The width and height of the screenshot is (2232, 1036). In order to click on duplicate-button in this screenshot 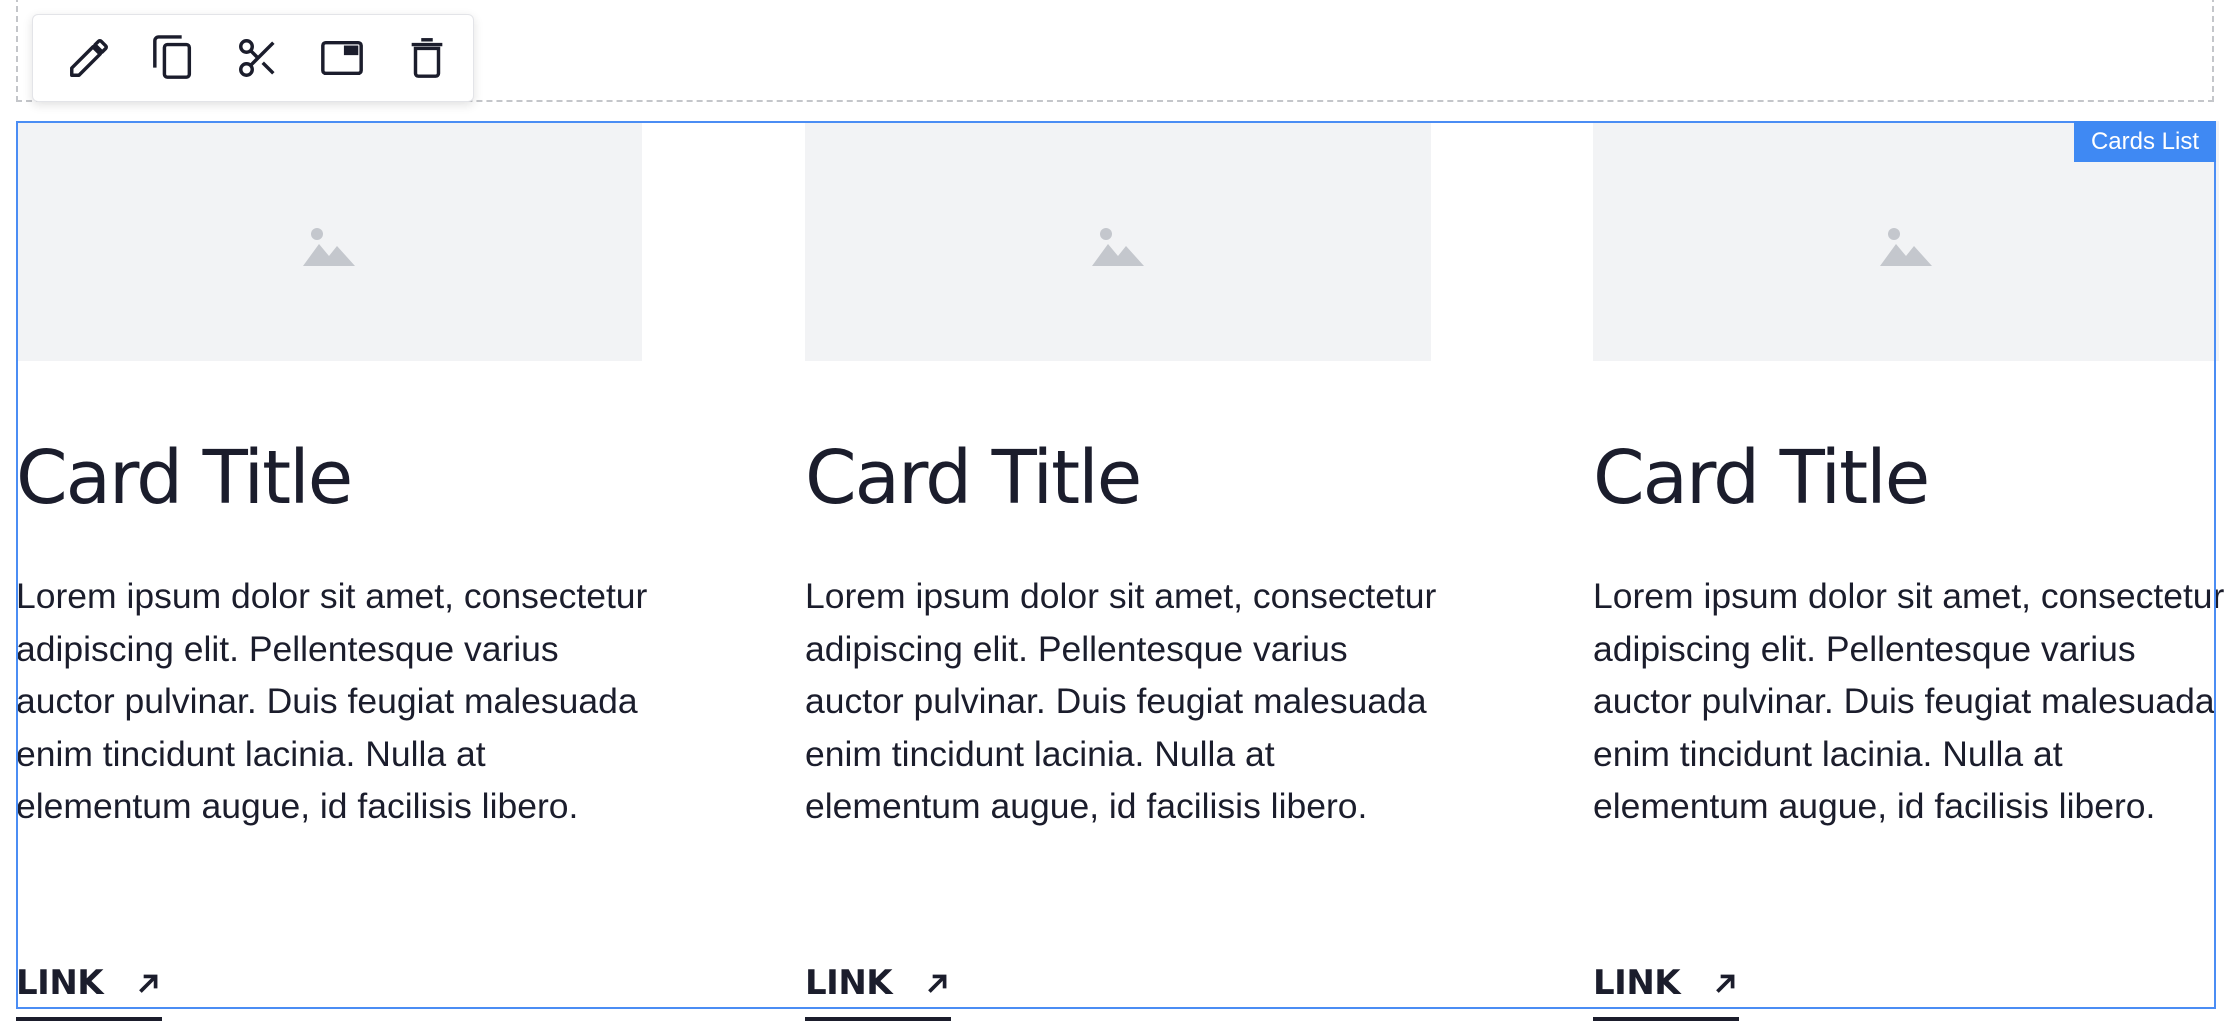, I will do `click(173, 58)`.